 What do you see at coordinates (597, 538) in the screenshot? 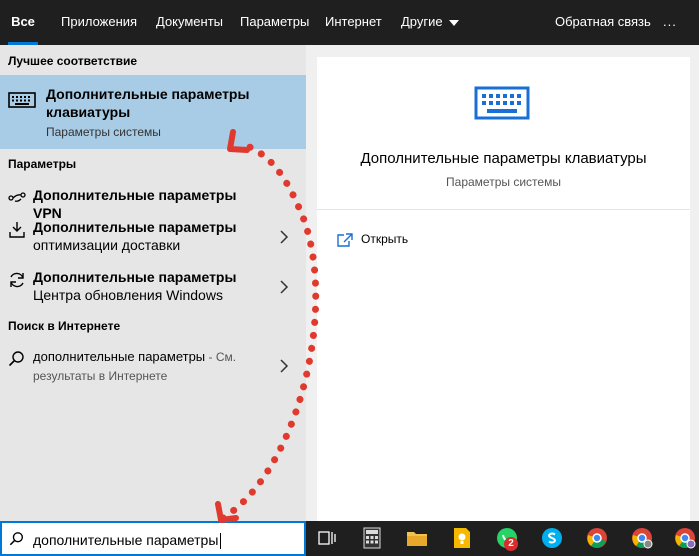
I see `chrome-icon` at bounding box center [597, 538].